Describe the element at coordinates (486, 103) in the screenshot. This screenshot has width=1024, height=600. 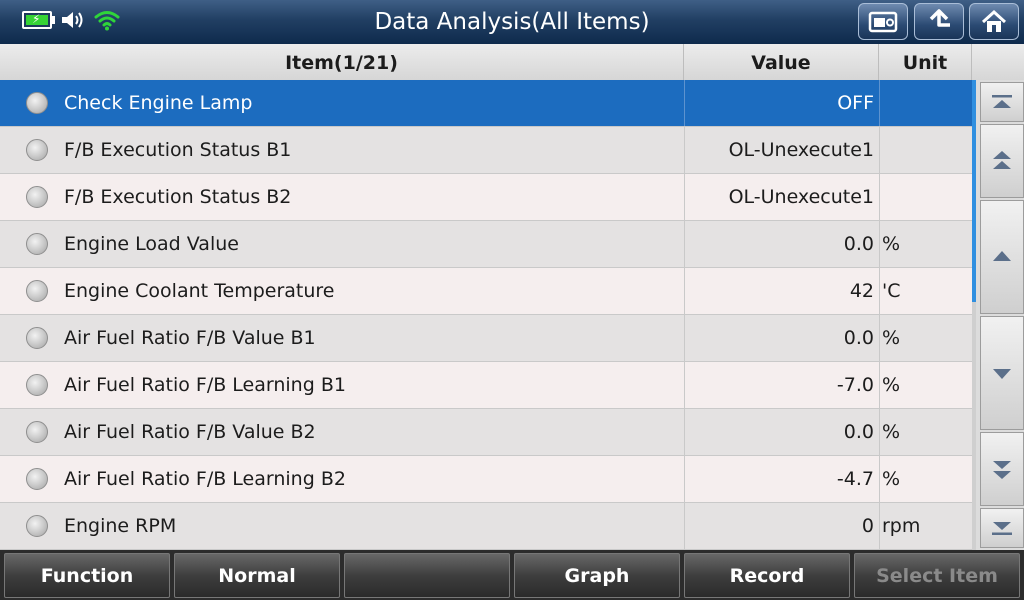
I see `table-row: Check Engine Lamp OFF` at that location.